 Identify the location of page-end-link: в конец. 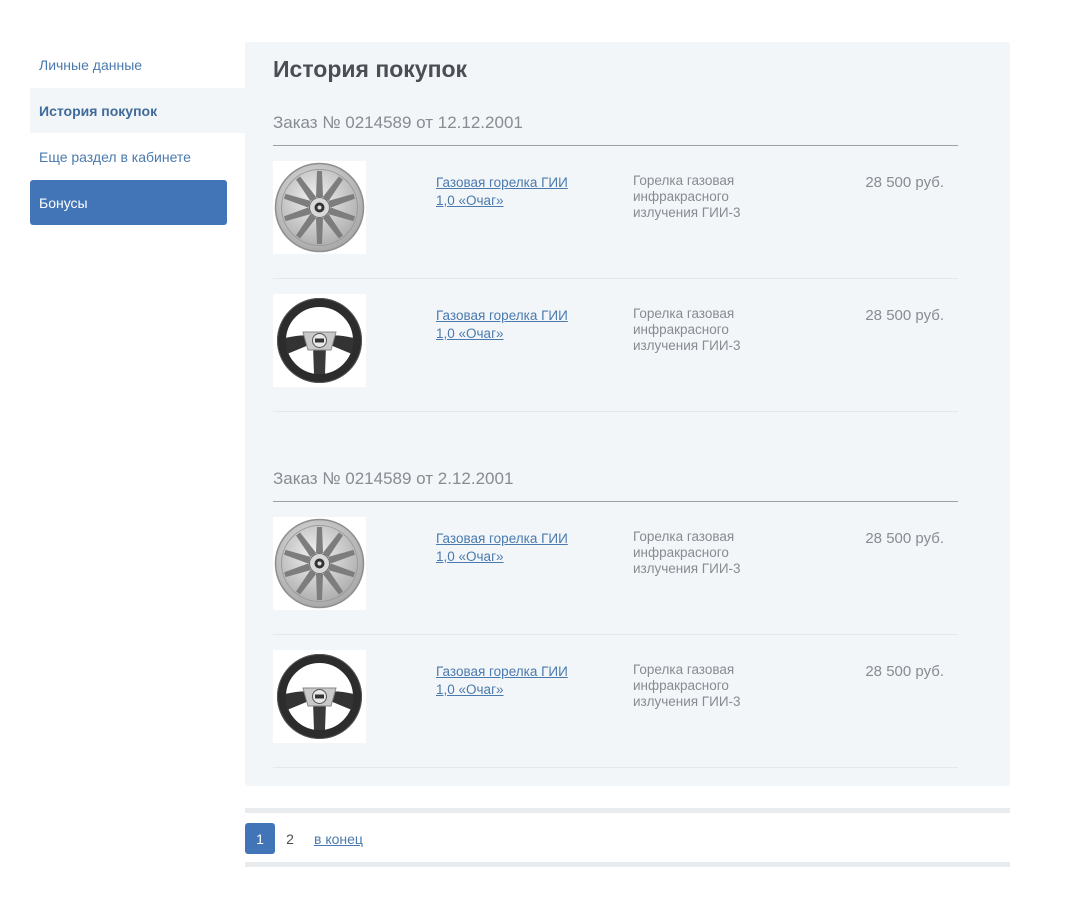
(338, 839).